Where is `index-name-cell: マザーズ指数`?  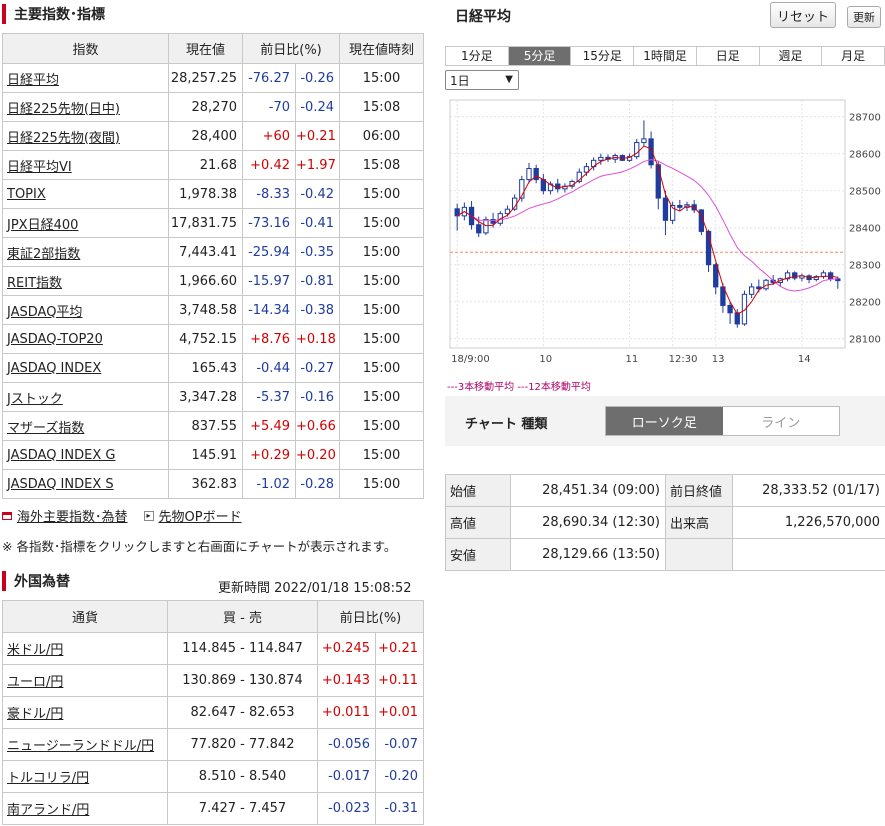
index-name-cell: マザーズ指数 is located at coordinates (85, 426).